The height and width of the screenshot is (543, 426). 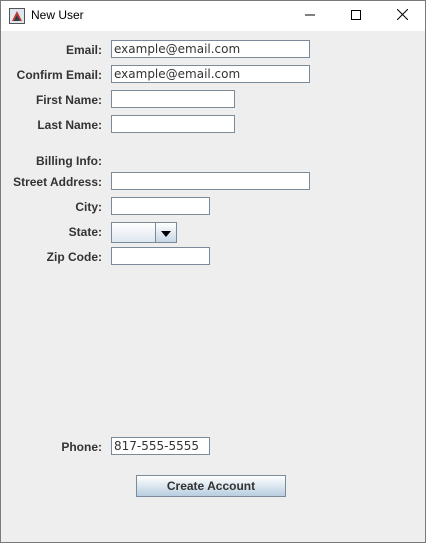 I want to click on close-button, so click(x=402, y=16).